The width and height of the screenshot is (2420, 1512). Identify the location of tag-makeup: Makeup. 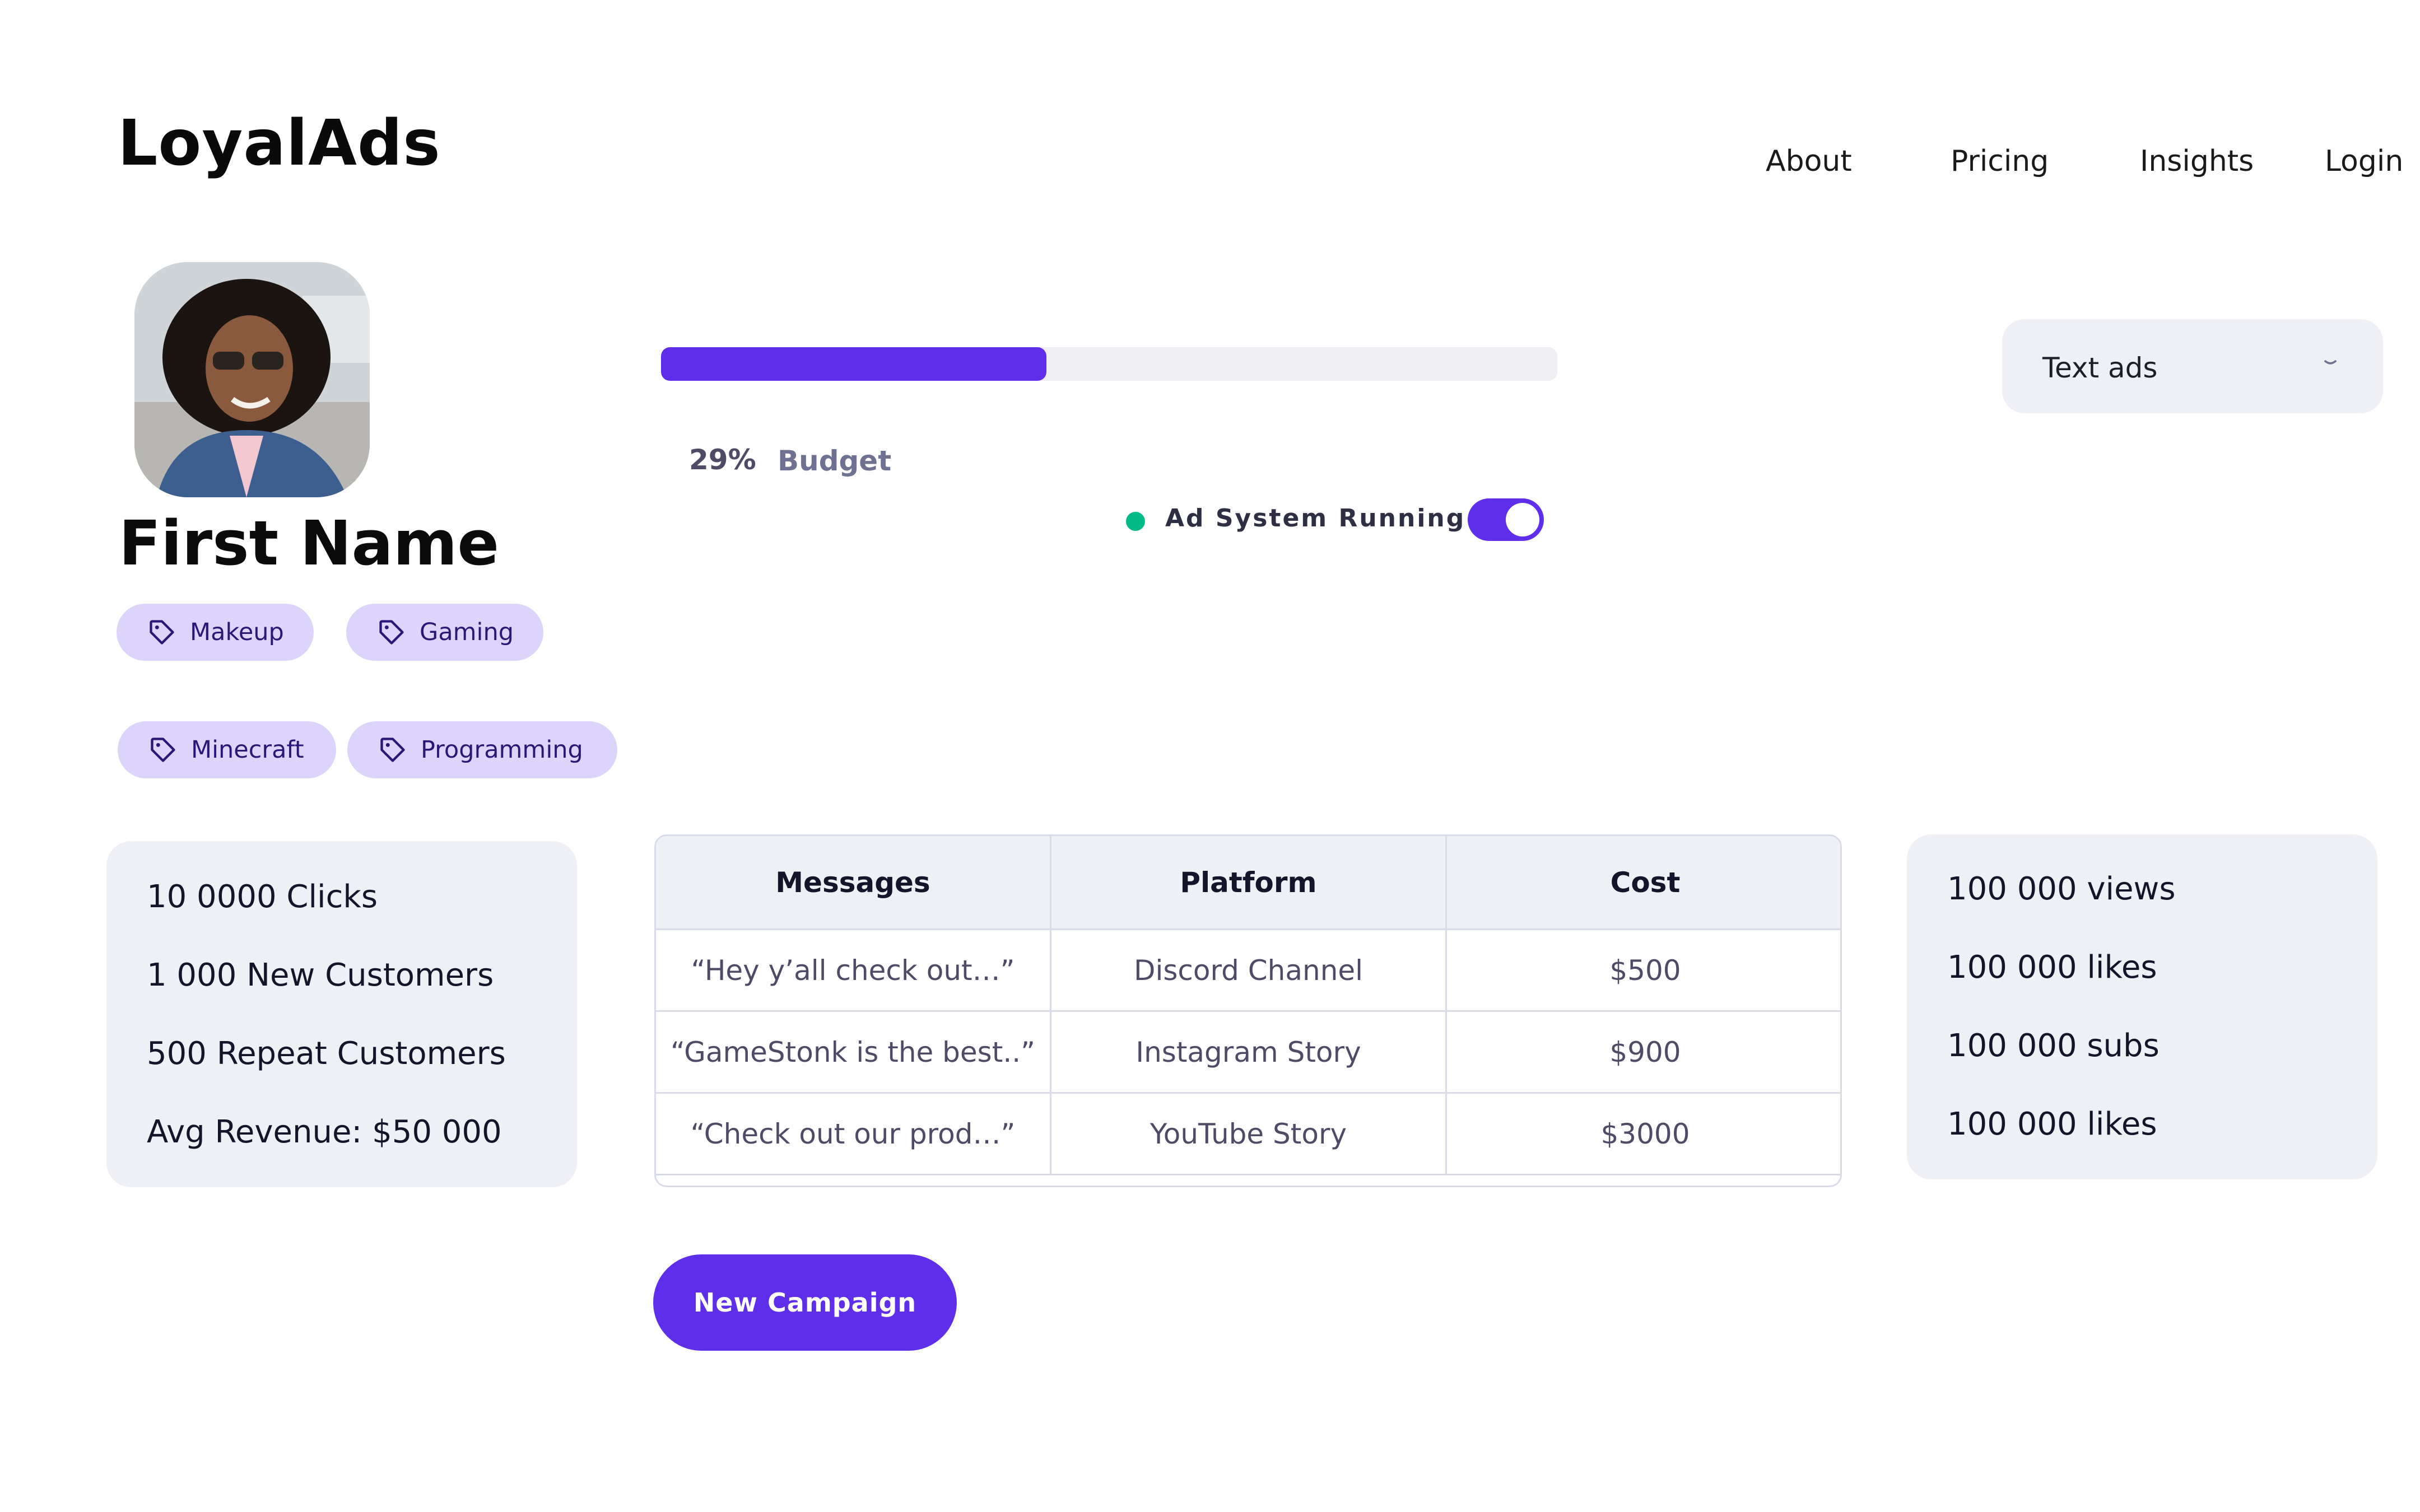
(216, 633).